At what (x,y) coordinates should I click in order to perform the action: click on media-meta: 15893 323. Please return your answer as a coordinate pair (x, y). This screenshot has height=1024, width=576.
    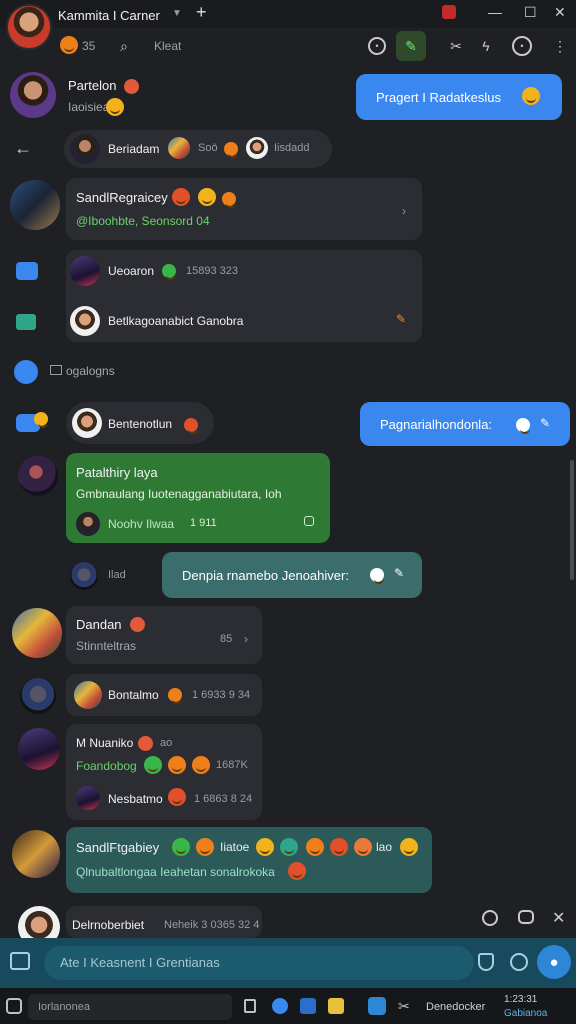
    Looking at the image, I should click on (212, 271).